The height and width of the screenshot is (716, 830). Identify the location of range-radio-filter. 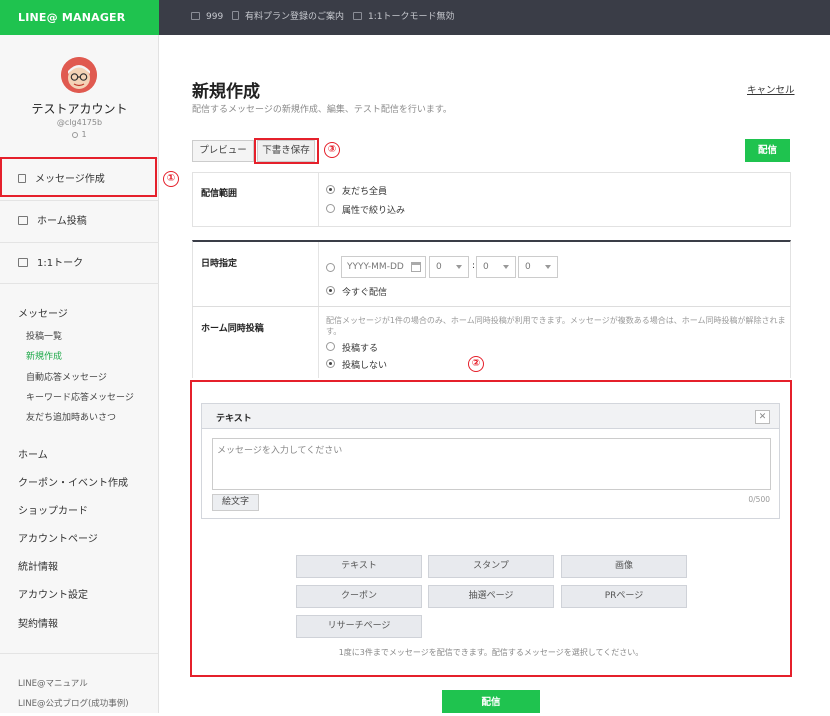
(330, 208).